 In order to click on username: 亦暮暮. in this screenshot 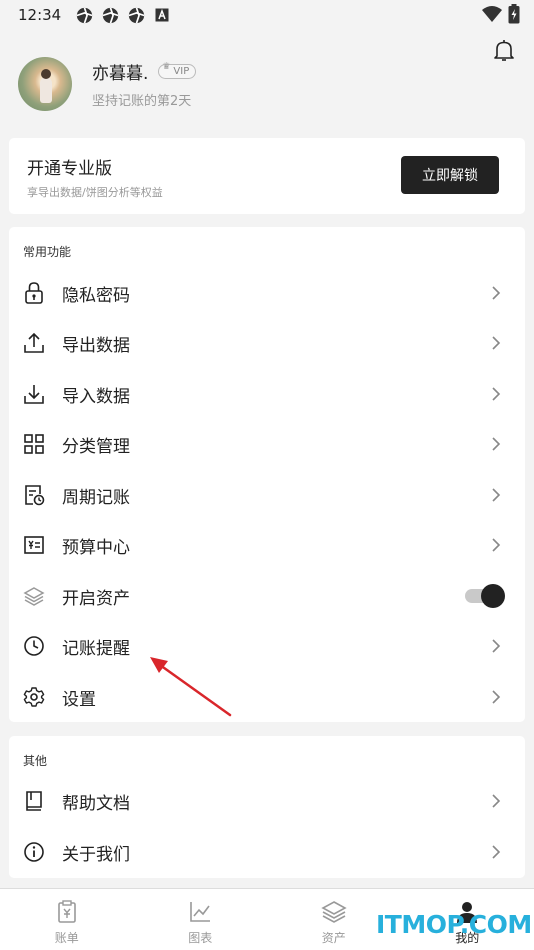, I will do `click(120, 74)`.